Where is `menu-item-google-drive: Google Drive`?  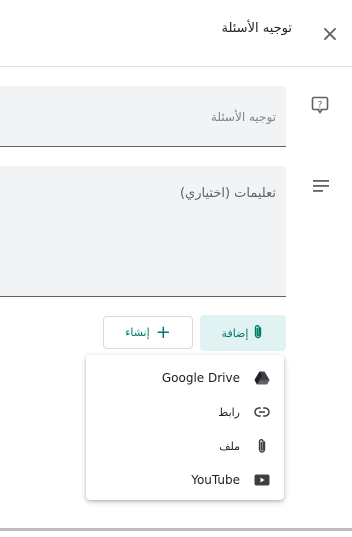 menu-item-google-drive: Google Drive is located at coordinates (185, 378).